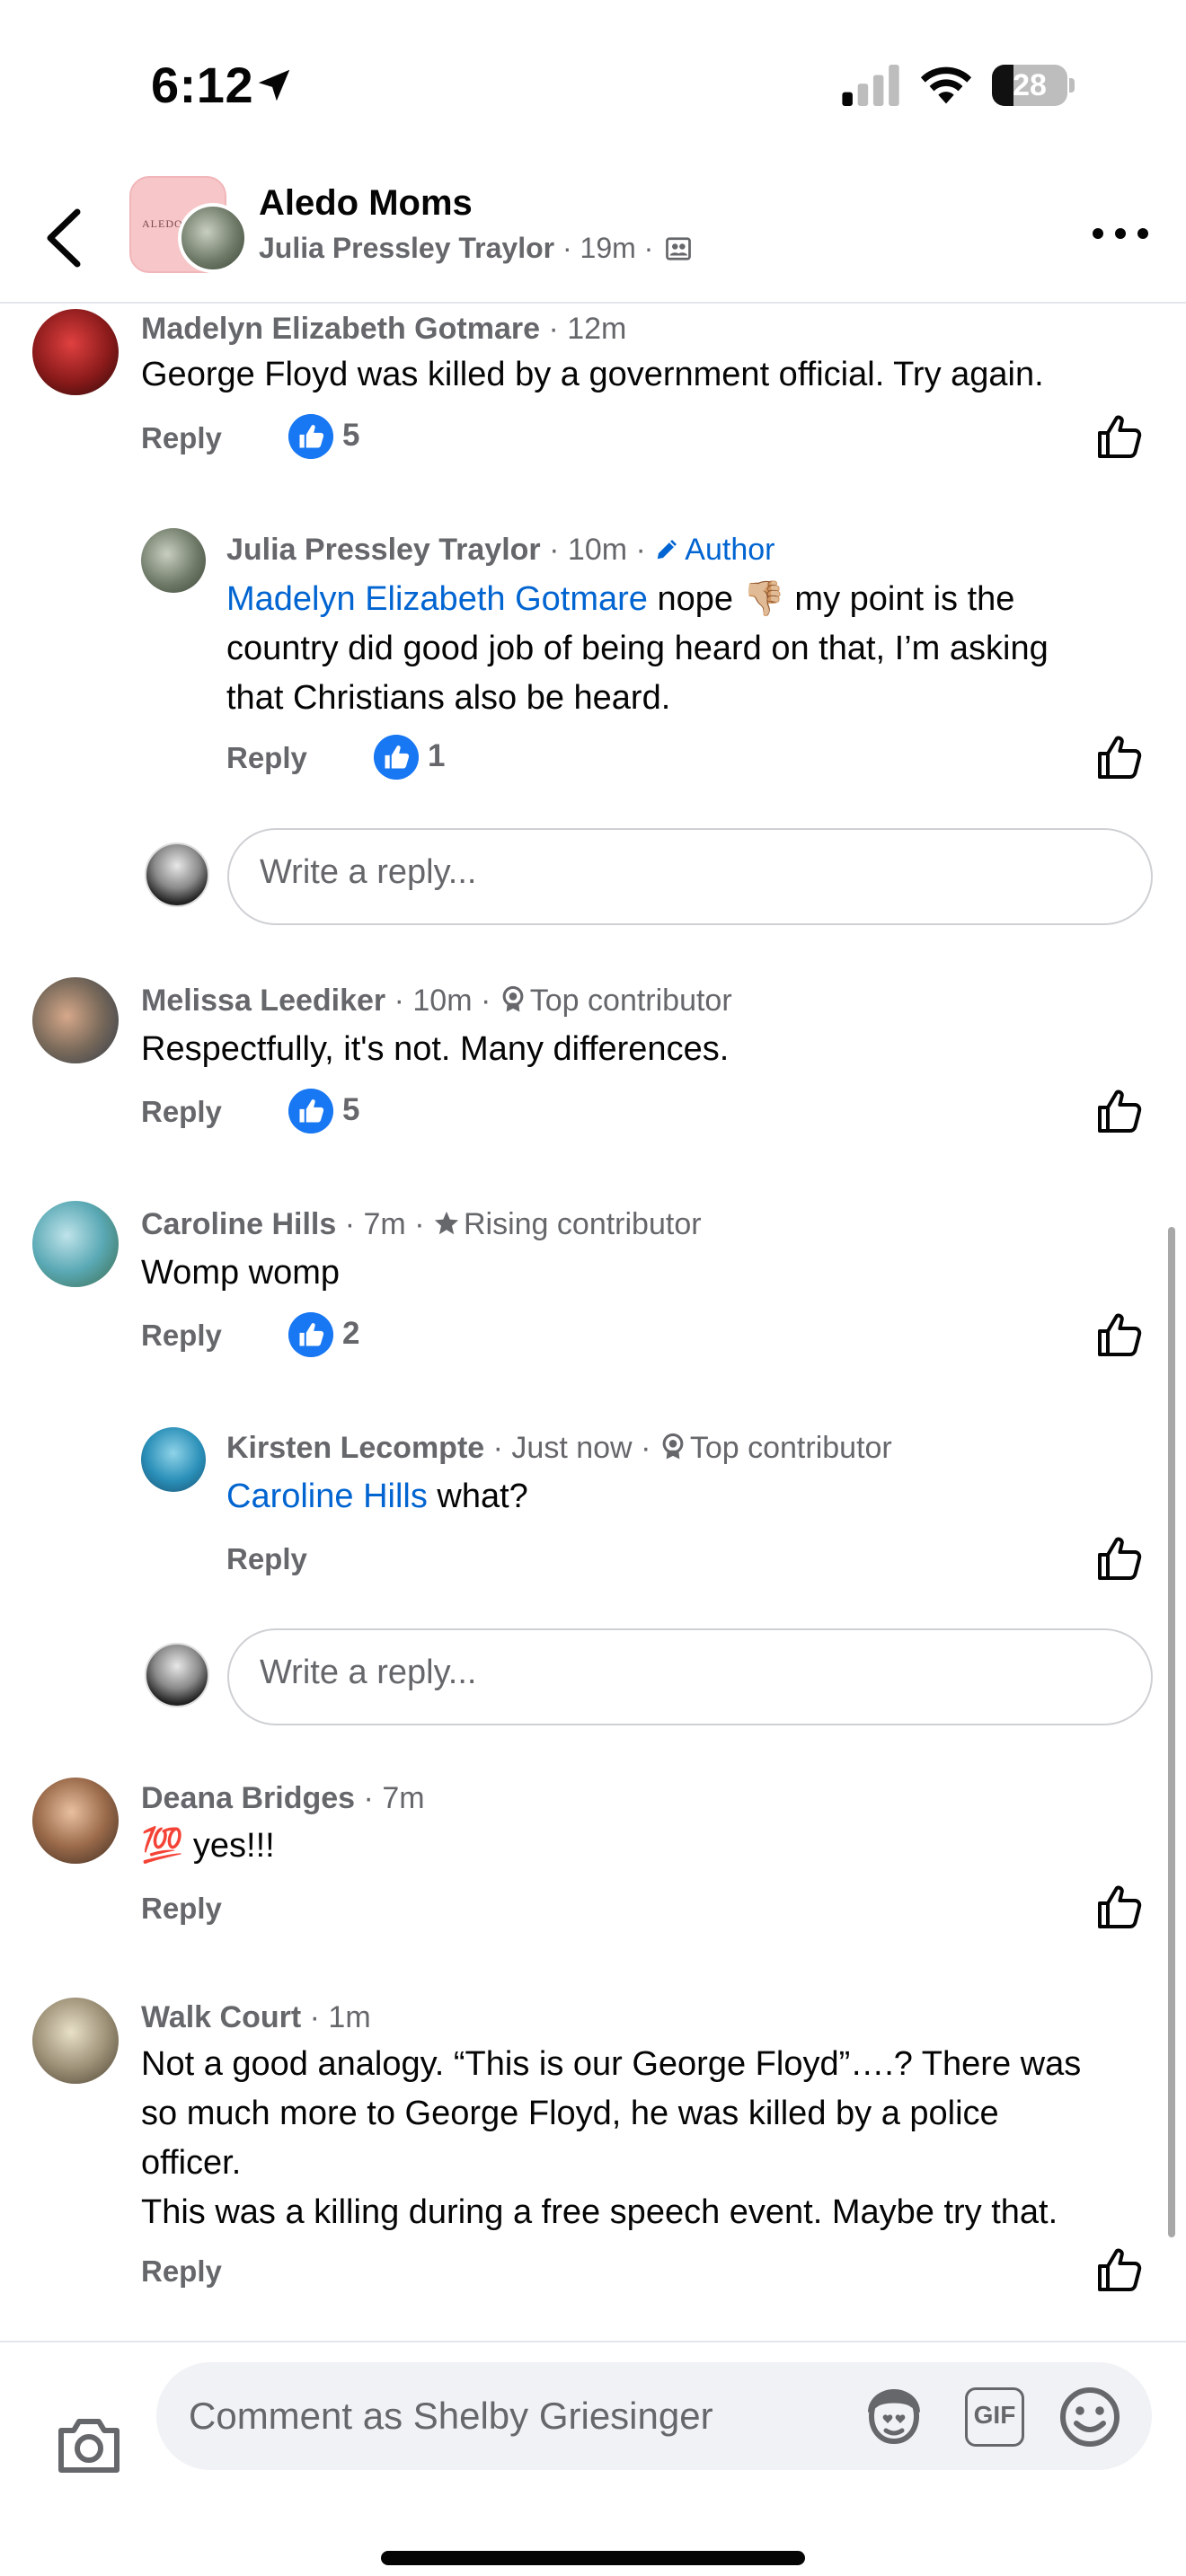  I want to click on comment-meta: Deana Bridges · 7m, so click(283, 1798).